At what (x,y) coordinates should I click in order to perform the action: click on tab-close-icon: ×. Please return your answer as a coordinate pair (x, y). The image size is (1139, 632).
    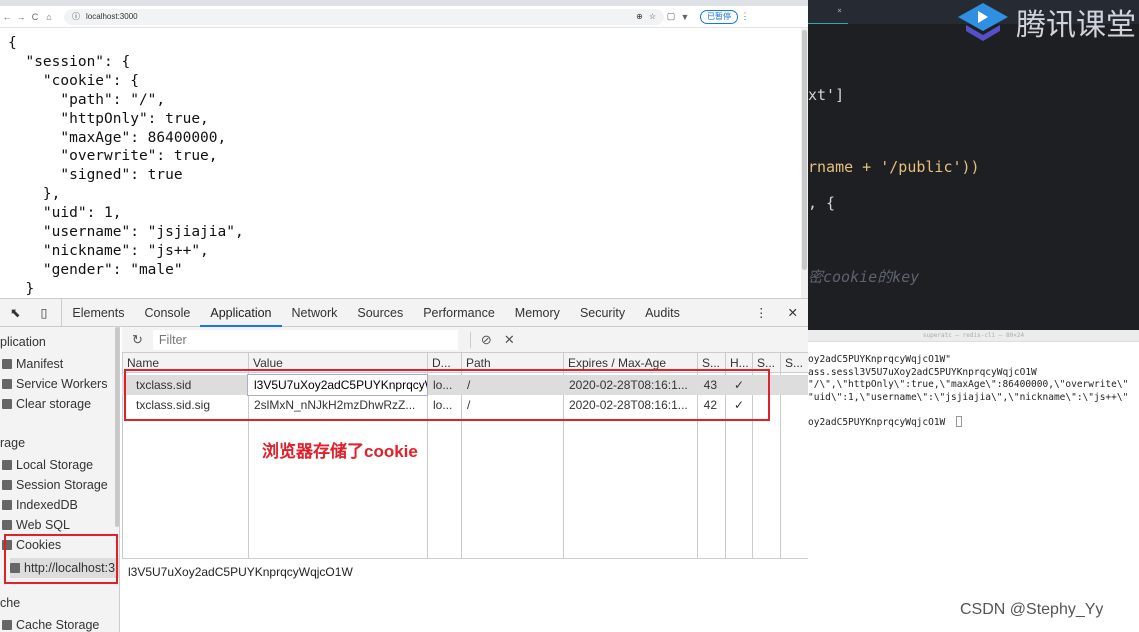
    Looking at the image, I should click on (828, 12).